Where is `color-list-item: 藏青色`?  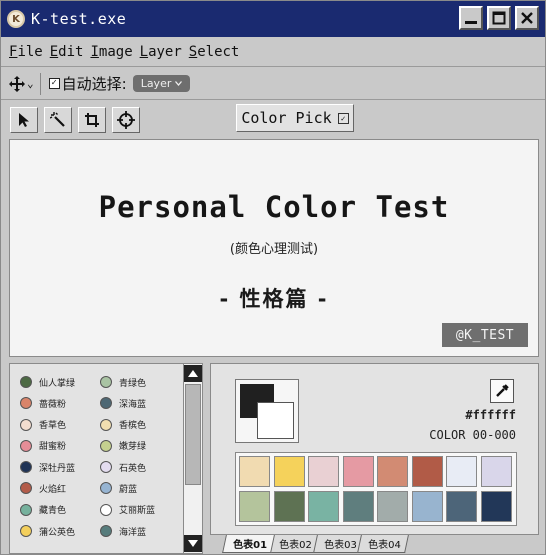 color-list-item: 藏青色 is located at coordinates (60, 510).